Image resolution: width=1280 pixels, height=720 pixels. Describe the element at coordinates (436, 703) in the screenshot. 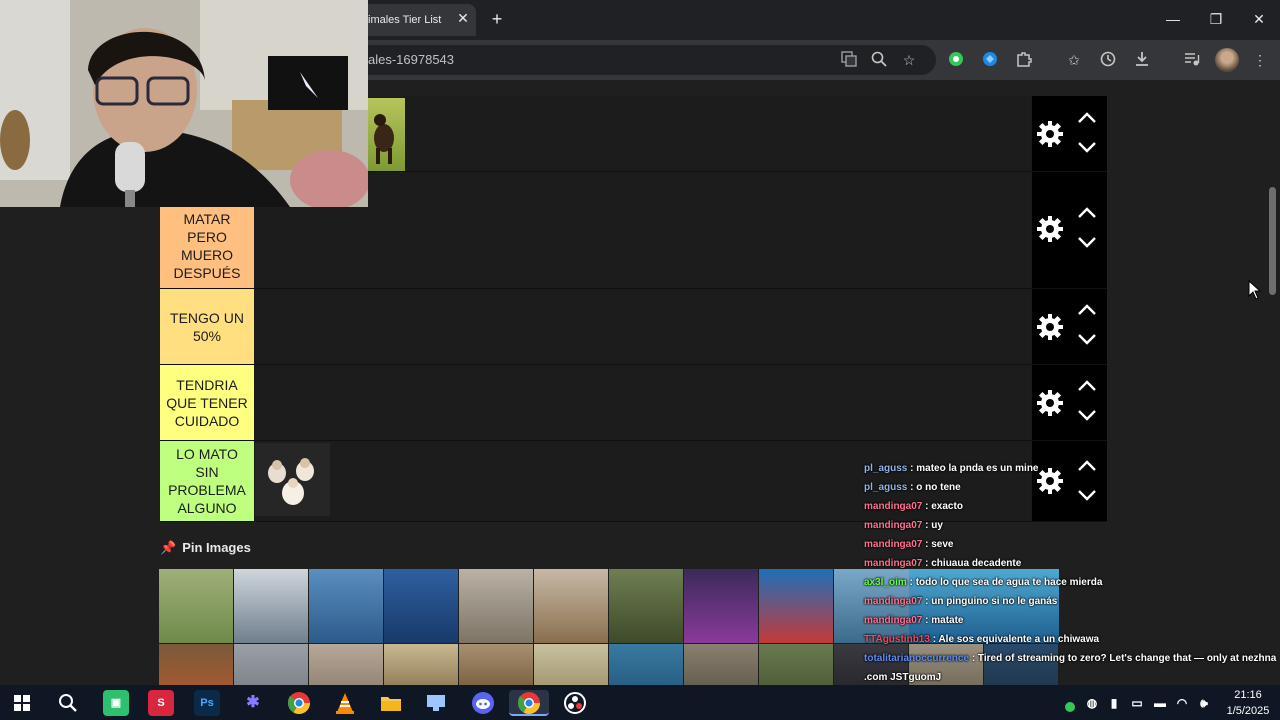

I see `network-app-icon` at that location.